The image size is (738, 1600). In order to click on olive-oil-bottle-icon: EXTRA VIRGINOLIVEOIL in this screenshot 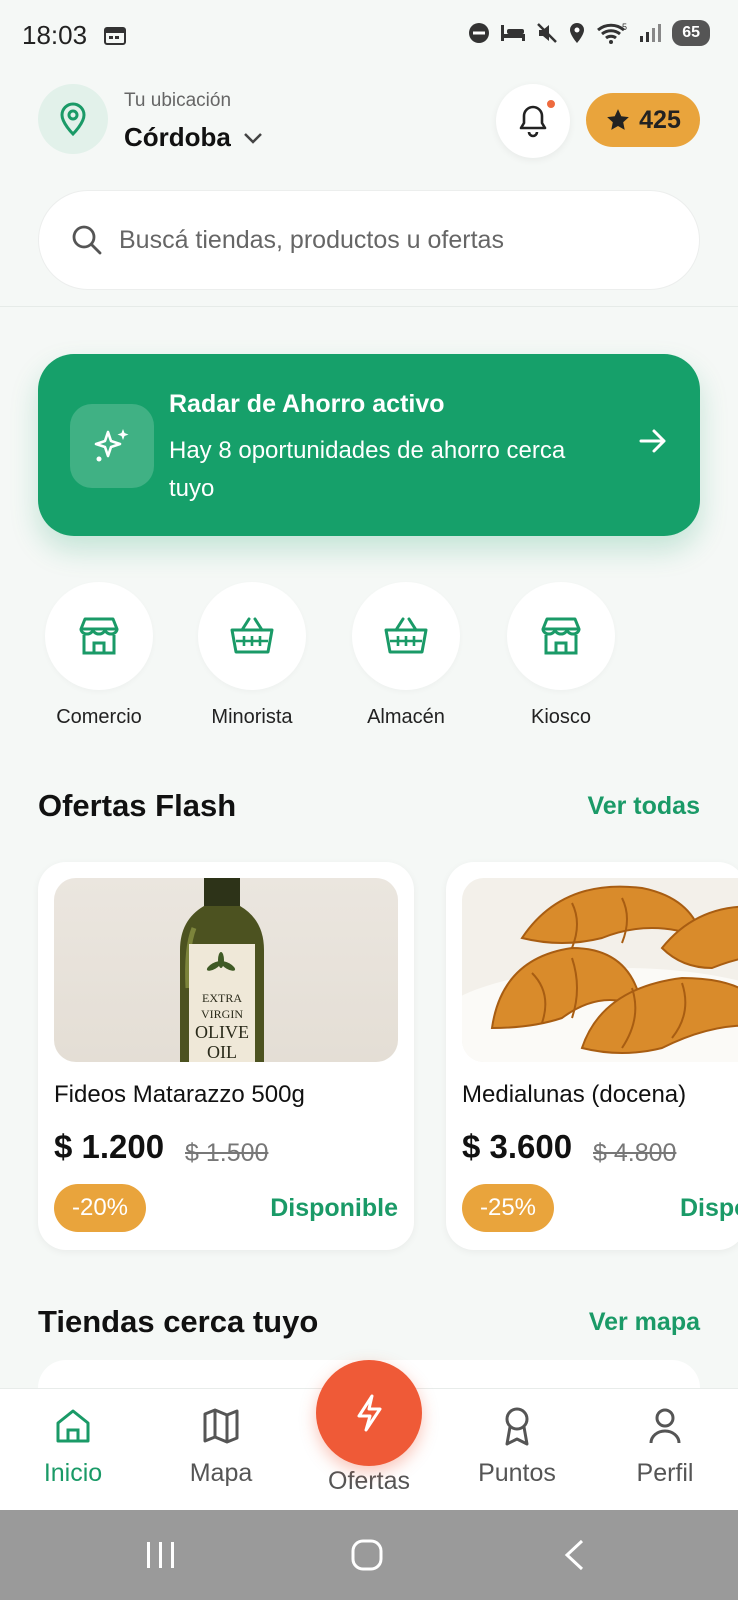, I will do `click(222, 970)`.